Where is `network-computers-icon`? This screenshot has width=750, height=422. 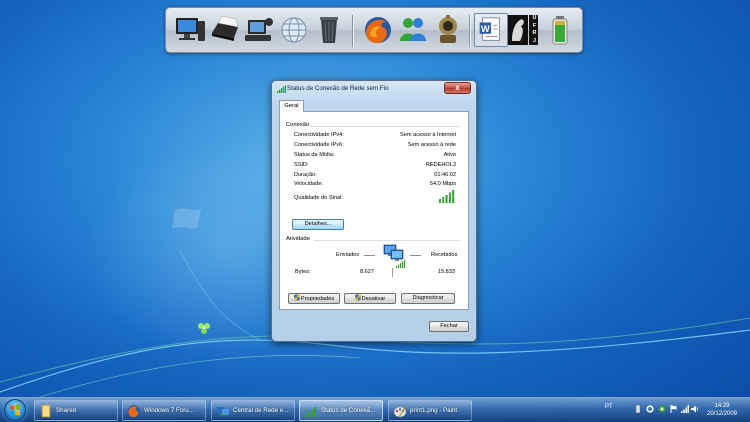
network-computers-icon is located at coordinates (394, 256).